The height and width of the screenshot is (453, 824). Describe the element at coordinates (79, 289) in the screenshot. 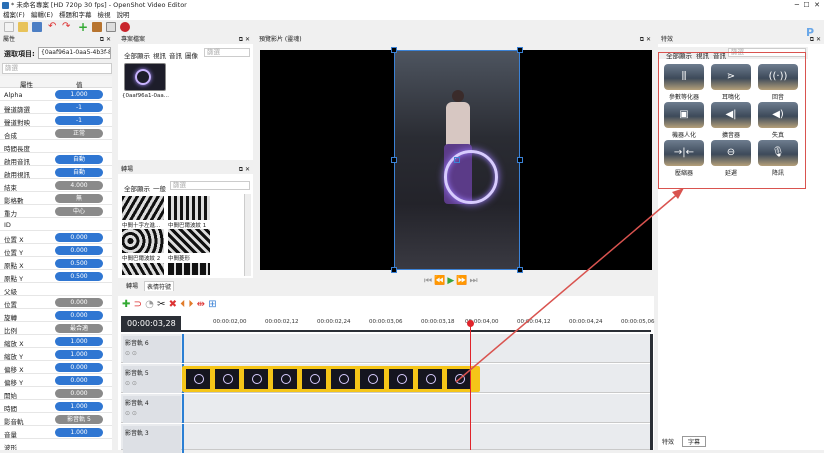

I see `property-value` at that location.